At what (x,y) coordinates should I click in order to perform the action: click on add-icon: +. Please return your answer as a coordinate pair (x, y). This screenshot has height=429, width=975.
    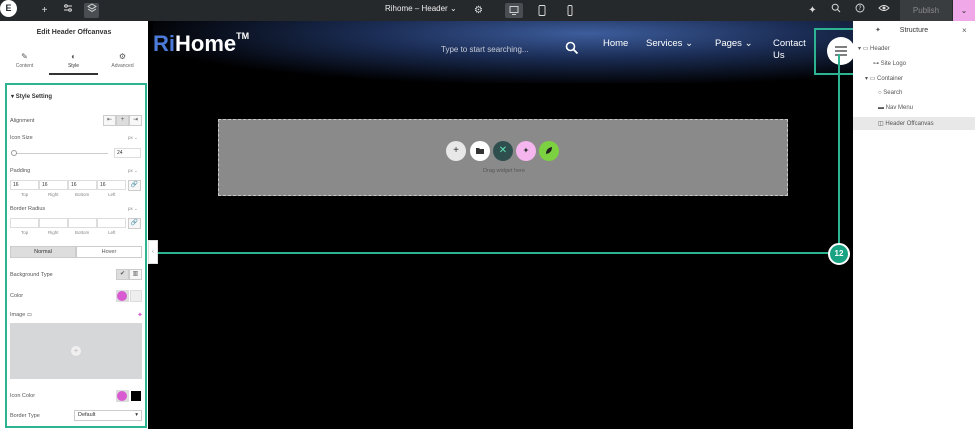
    Looking at the image, I should click on (44, 10).